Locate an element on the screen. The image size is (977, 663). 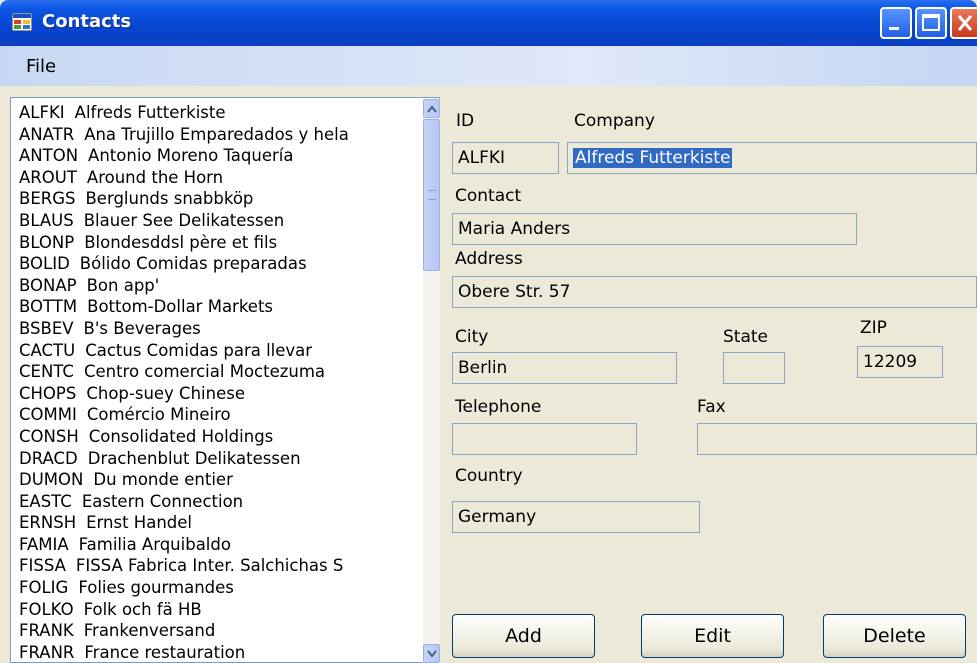
state-label: State is located at coordinates (745, 337).